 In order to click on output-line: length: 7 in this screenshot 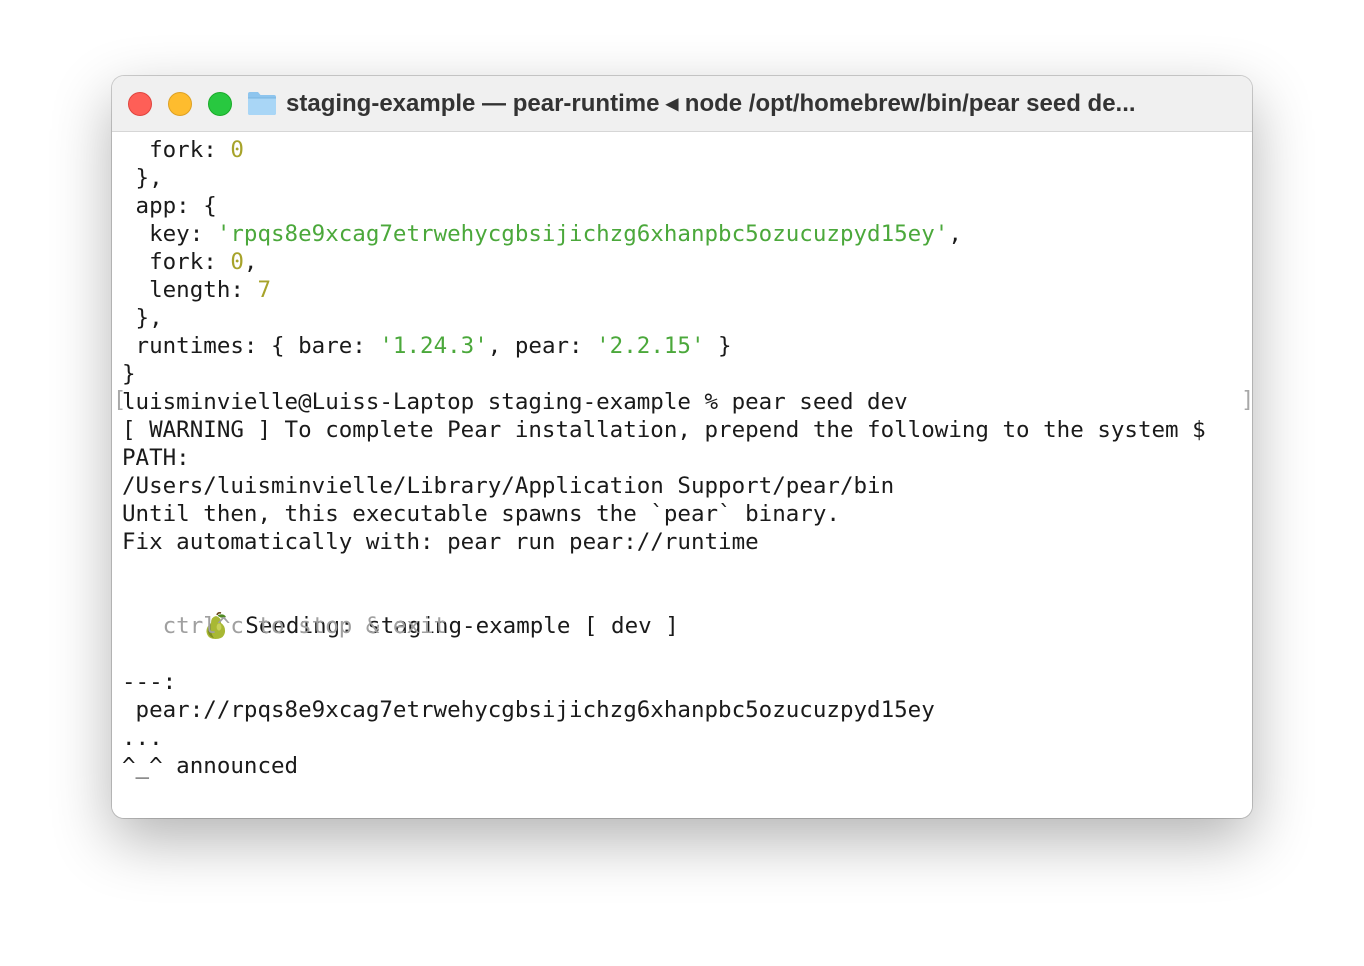, I will do `click(197, 290)`.